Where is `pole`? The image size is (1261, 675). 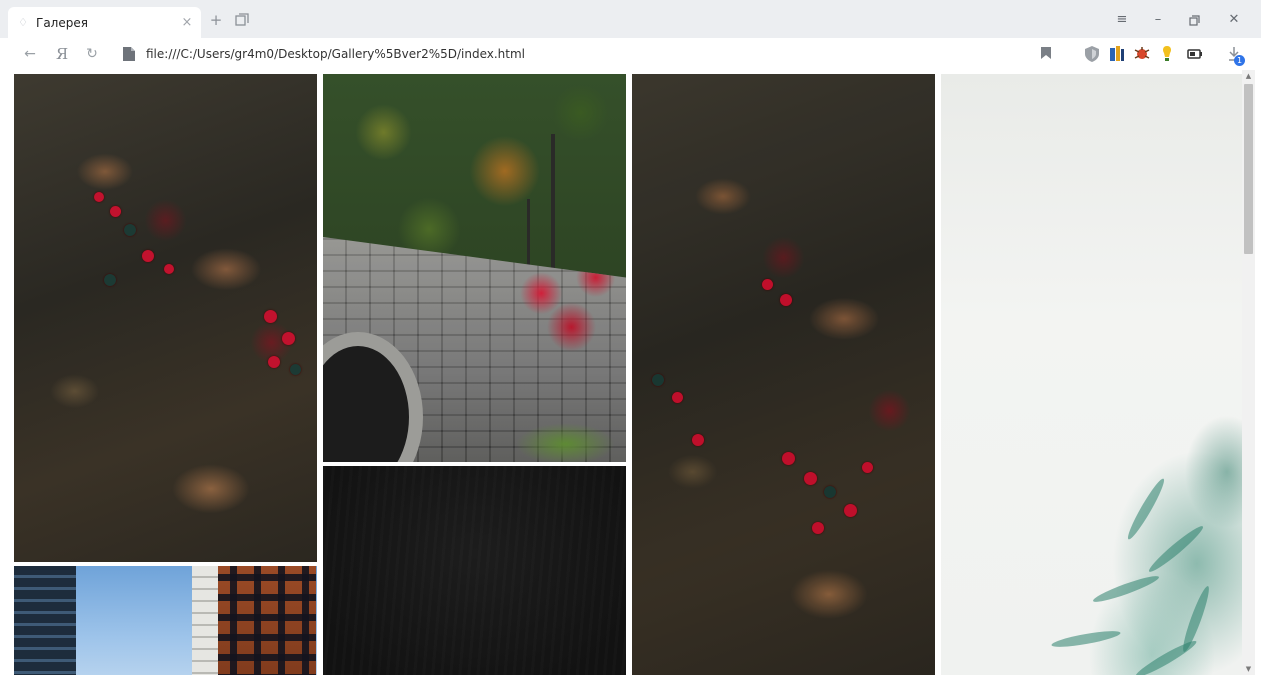
pole is located at coordinates (553, 209).